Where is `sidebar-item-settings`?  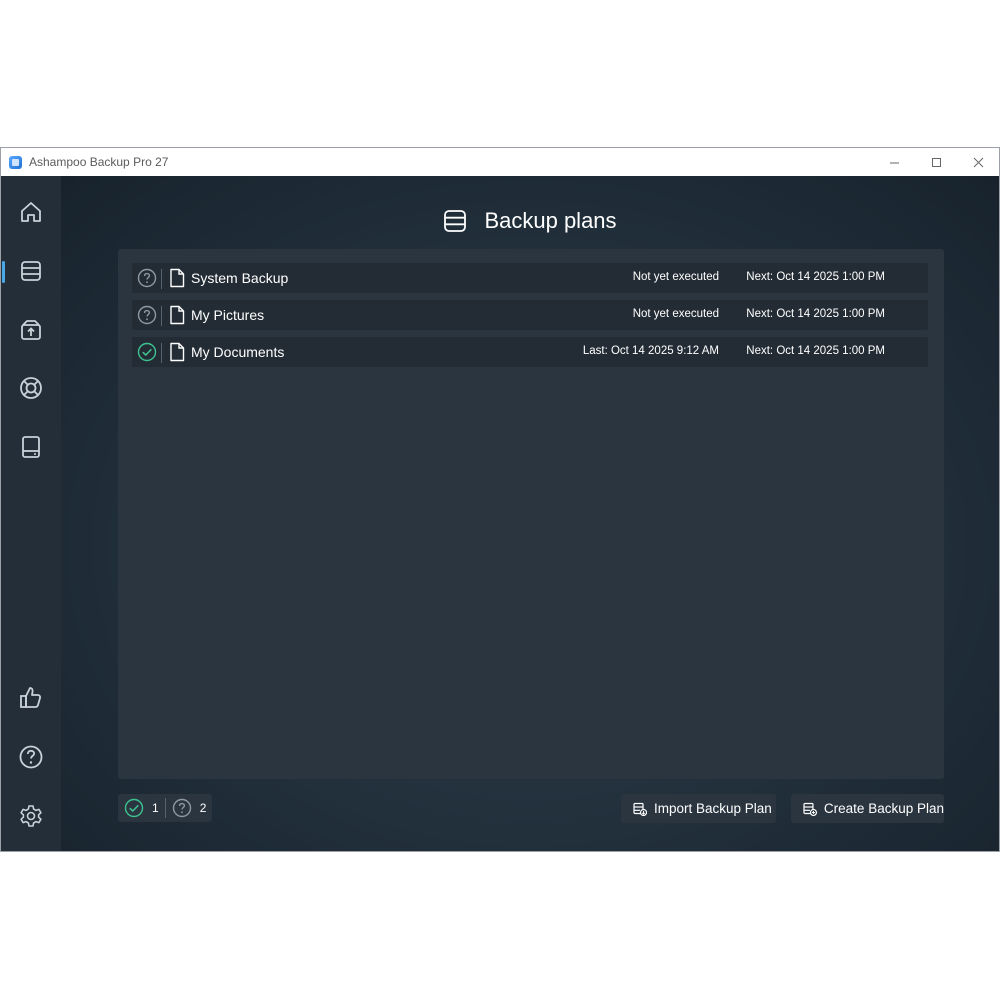
sidebar-item-settings is located at coordinates (31, 816).